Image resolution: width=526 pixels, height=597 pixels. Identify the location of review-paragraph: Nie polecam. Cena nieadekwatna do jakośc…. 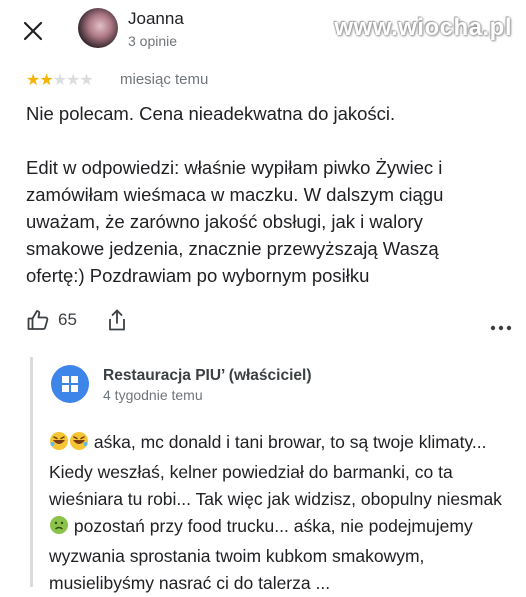
(211, 113).